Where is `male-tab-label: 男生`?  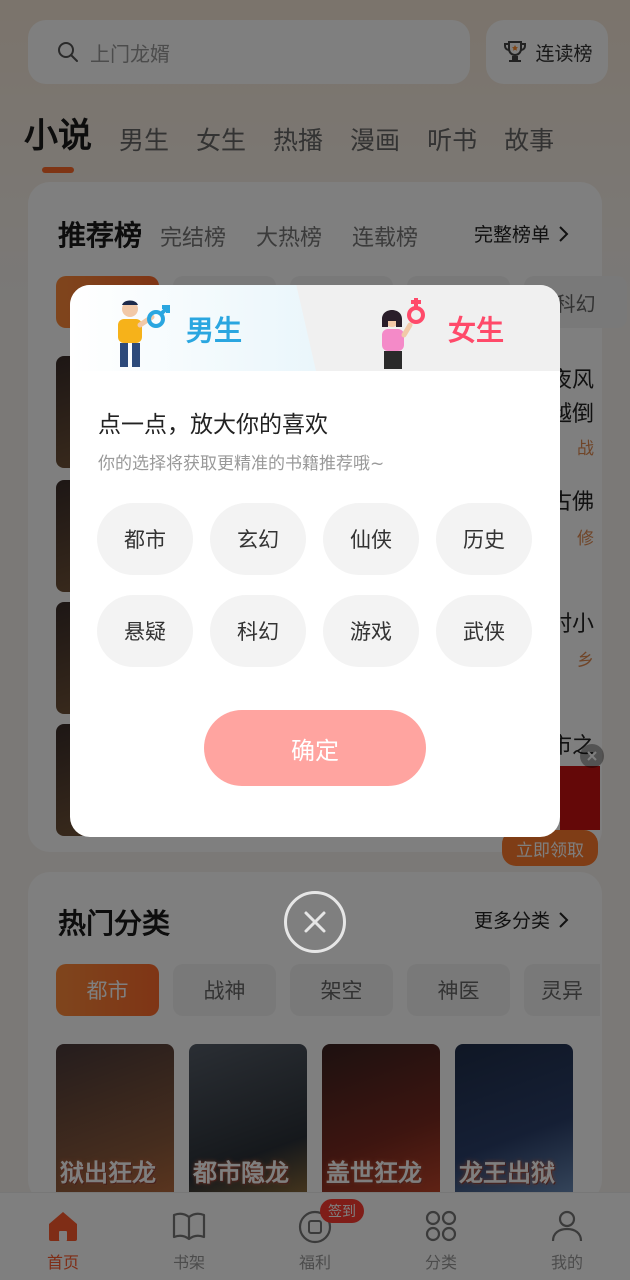 male-tab-label: 男生 is located at coordinates (214, 330).